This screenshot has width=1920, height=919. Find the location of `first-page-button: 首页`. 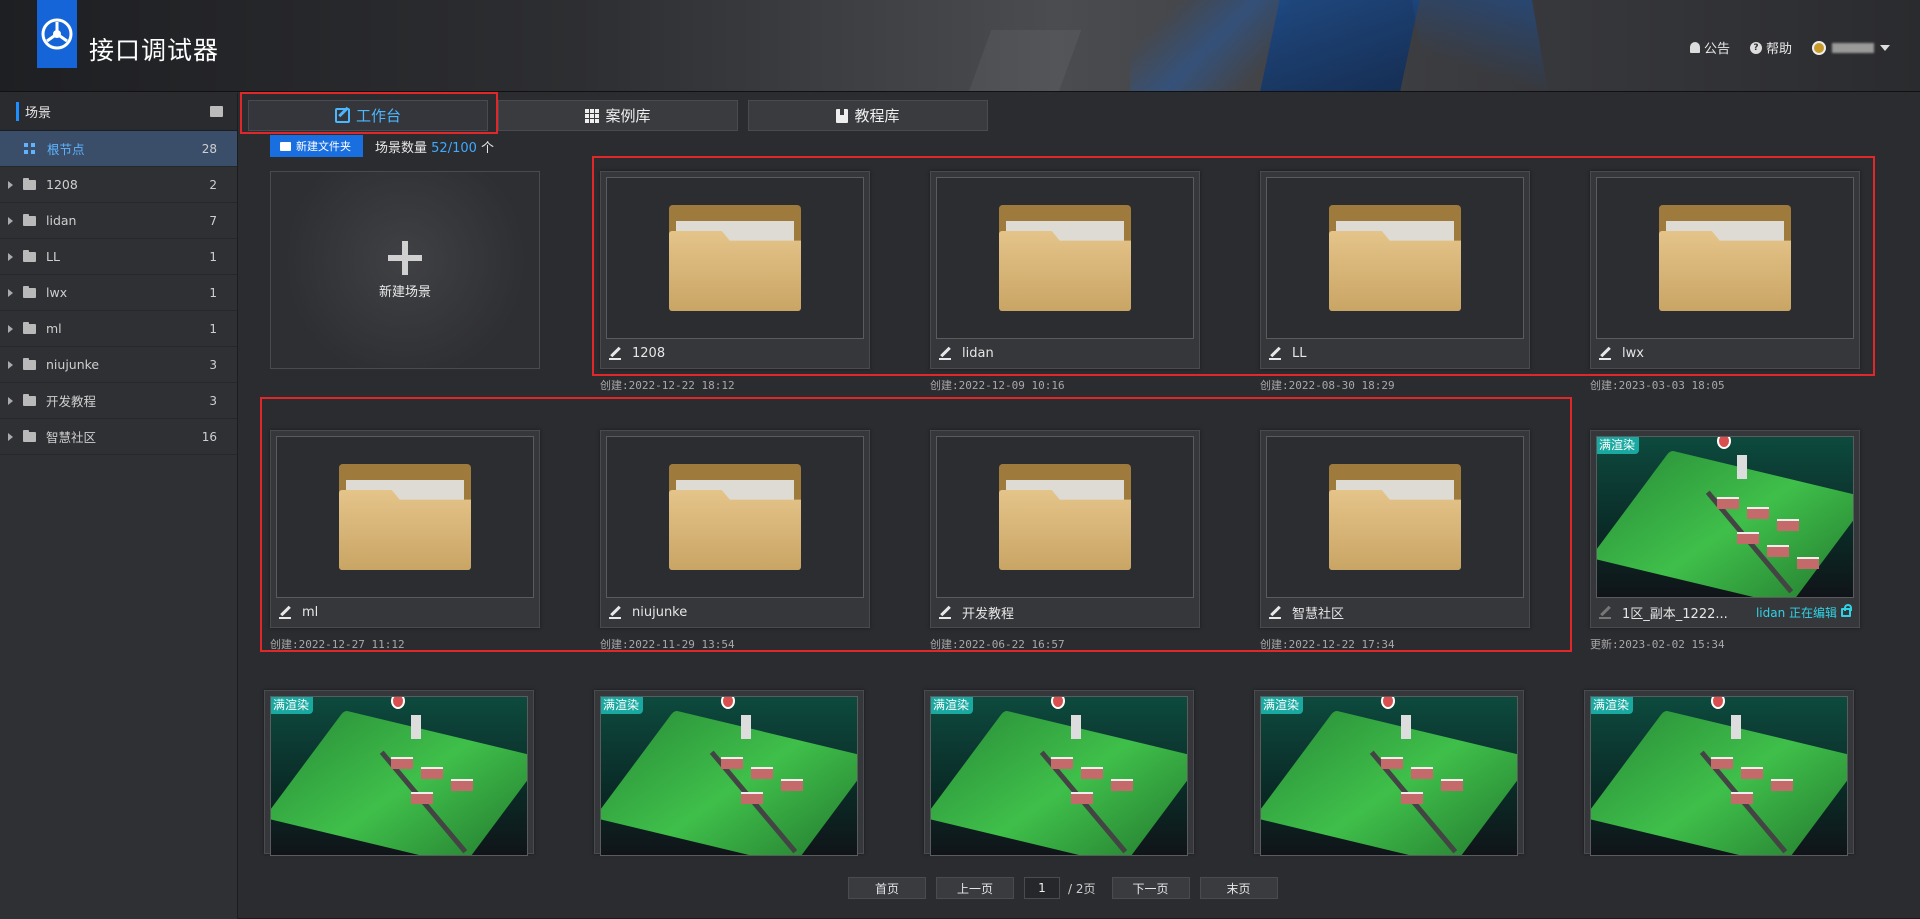

first-page-button: 首页 is located at coordinates (887, 888).